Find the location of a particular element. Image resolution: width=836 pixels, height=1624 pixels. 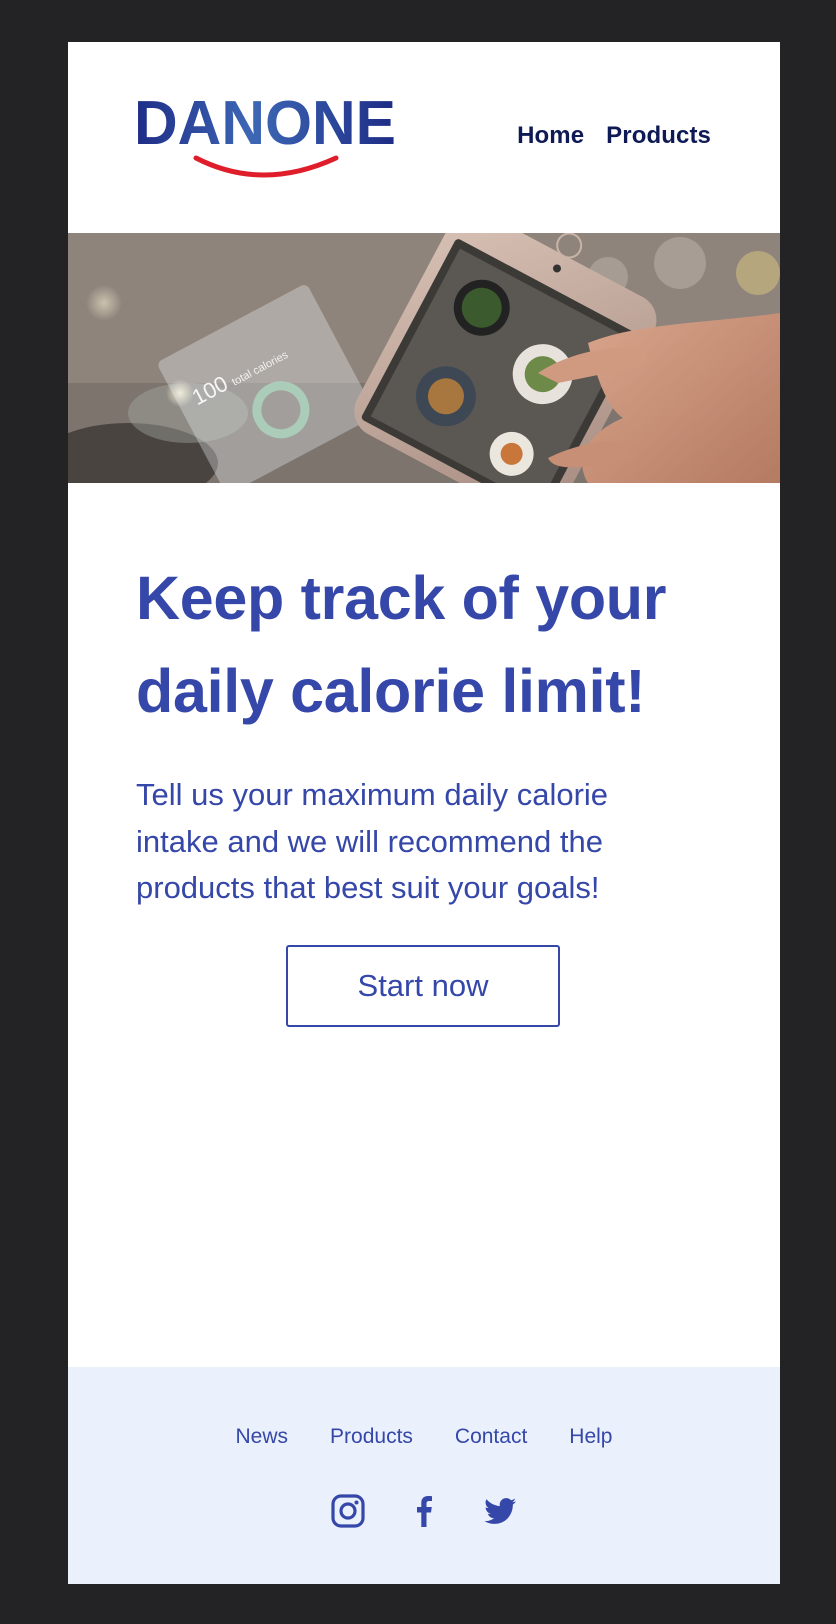

footer-link-contact: Contact is located at coordinates (491, 1437).